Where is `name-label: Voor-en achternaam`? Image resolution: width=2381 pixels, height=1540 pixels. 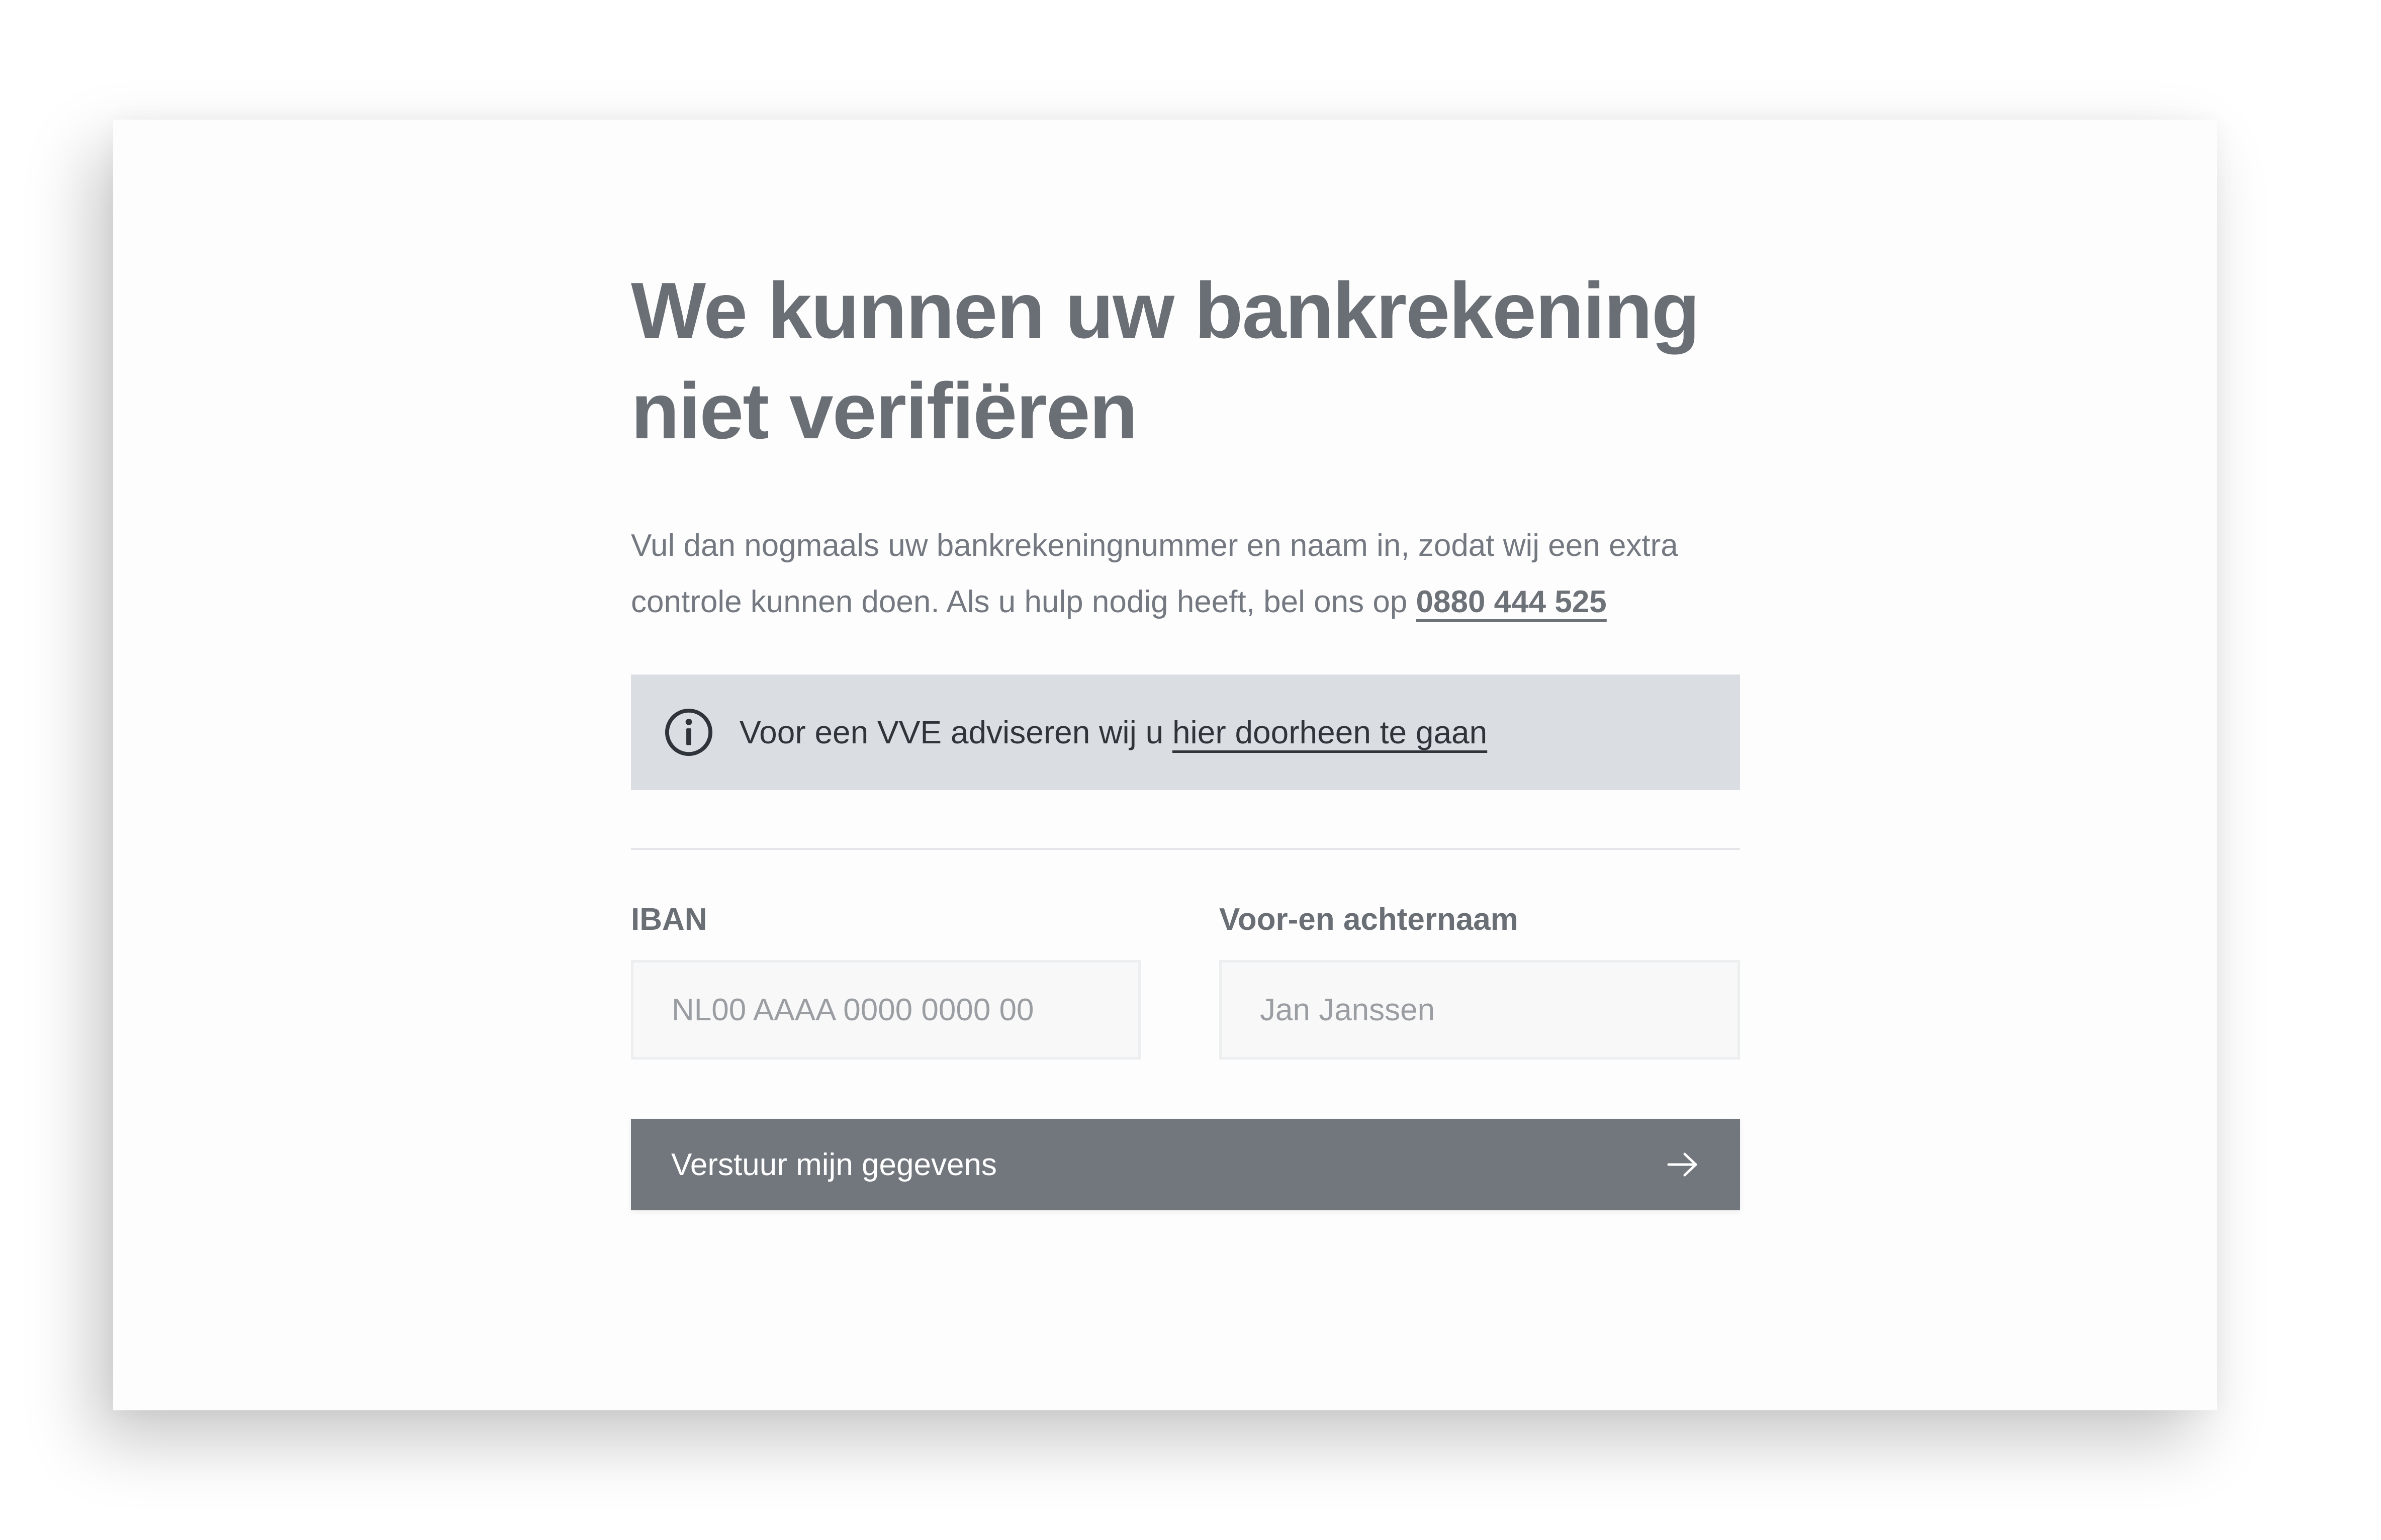 name-label: Voor-en achternaam is located at coordinates (1368, 919).